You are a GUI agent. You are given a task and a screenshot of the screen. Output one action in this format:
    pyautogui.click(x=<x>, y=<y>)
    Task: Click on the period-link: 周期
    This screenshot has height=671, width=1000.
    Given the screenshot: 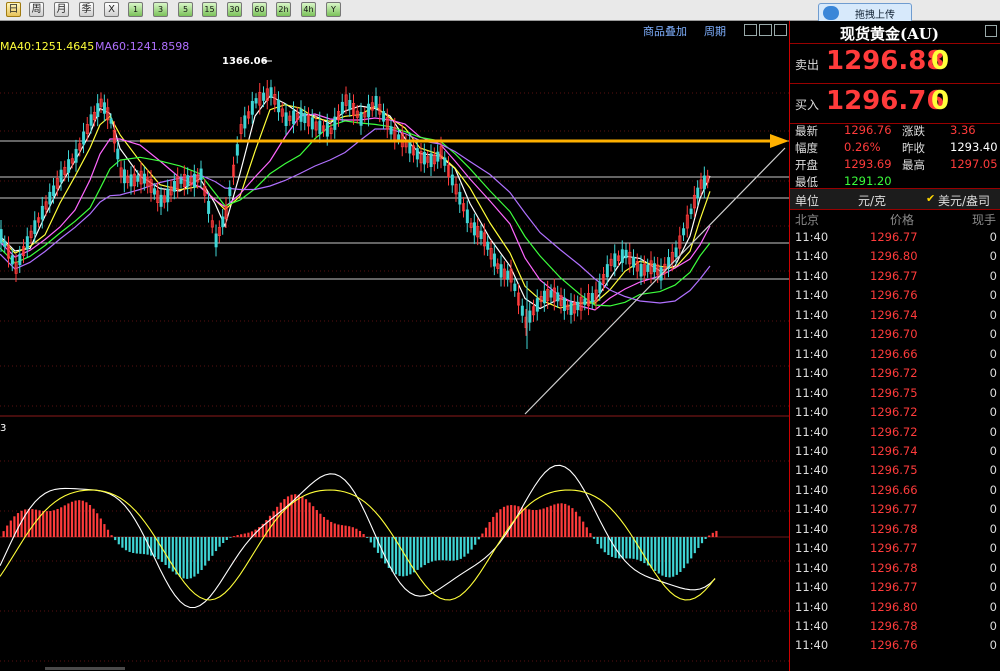 What is the action you would take?
    pyautogui.click(x=715, y=31)
    